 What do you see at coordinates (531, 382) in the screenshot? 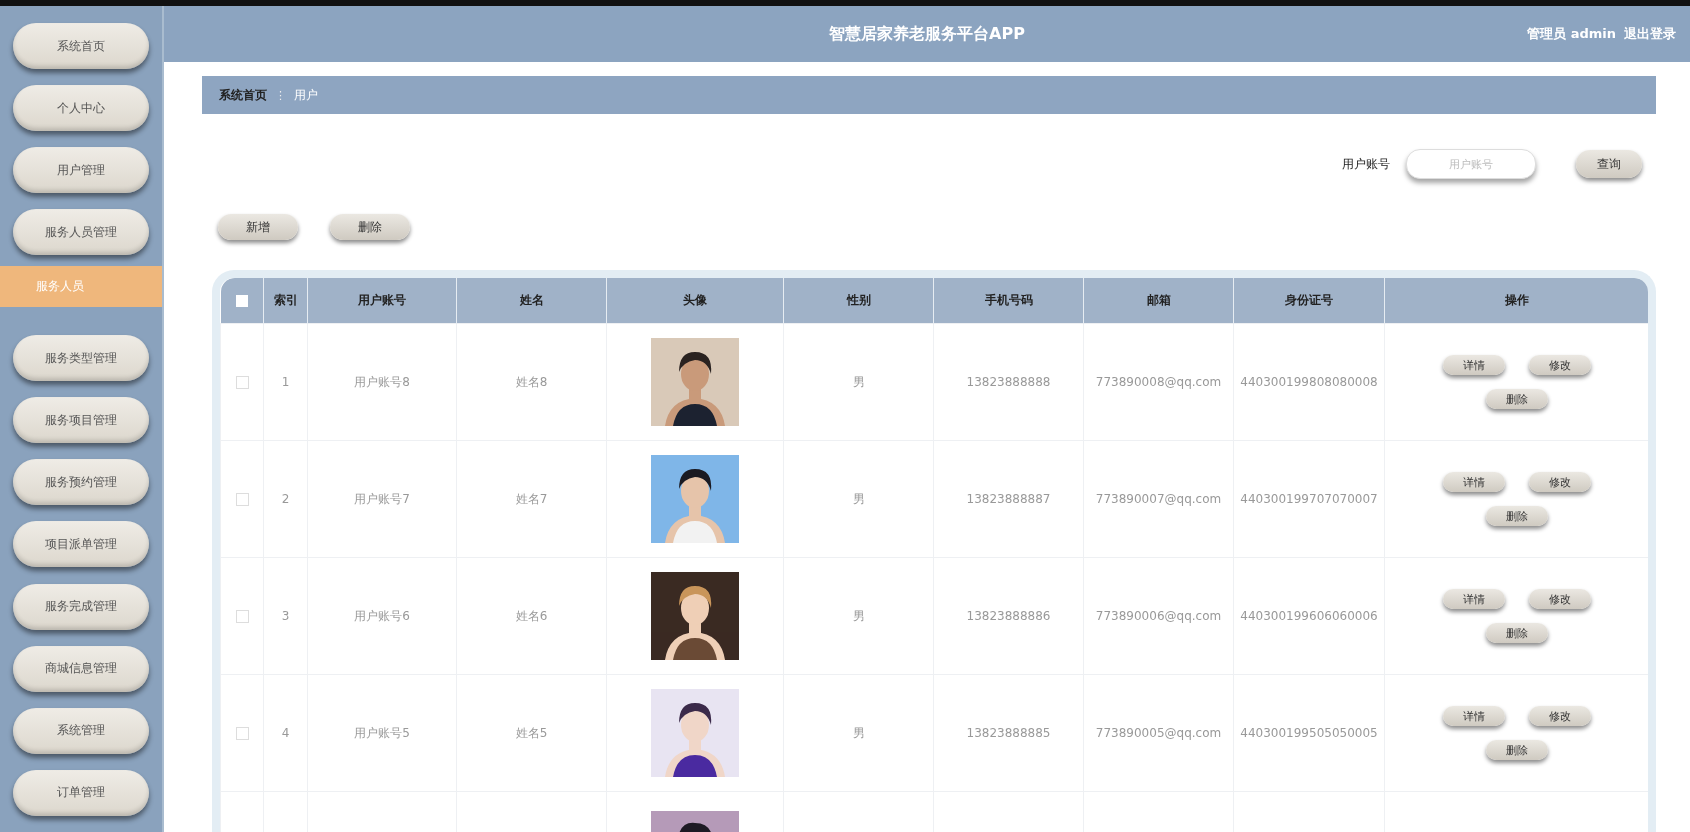
I see `table-cell: 姓名8` at bounding box center [531, 382].